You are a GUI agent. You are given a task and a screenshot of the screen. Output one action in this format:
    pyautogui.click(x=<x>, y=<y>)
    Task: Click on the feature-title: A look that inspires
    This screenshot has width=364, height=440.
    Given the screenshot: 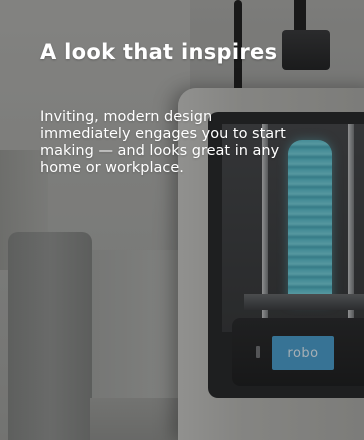 What is the action you would take?
    pyautogui.click(x=159, y=52)
    